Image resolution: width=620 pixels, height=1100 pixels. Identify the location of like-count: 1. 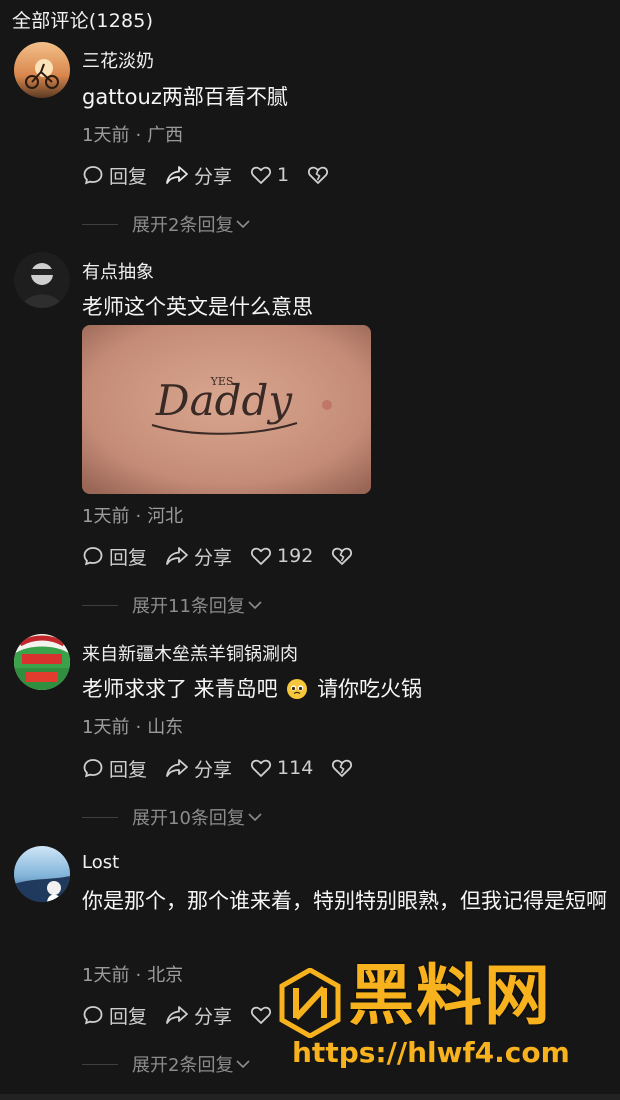
(283, 175).